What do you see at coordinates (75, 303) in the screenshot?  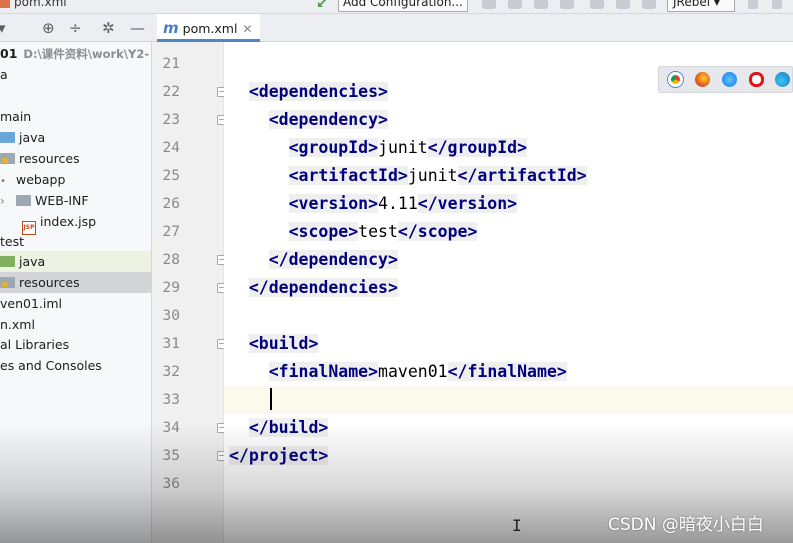 I see `tree-item-iml: ven01.iml` at bounding box center [75, 303].